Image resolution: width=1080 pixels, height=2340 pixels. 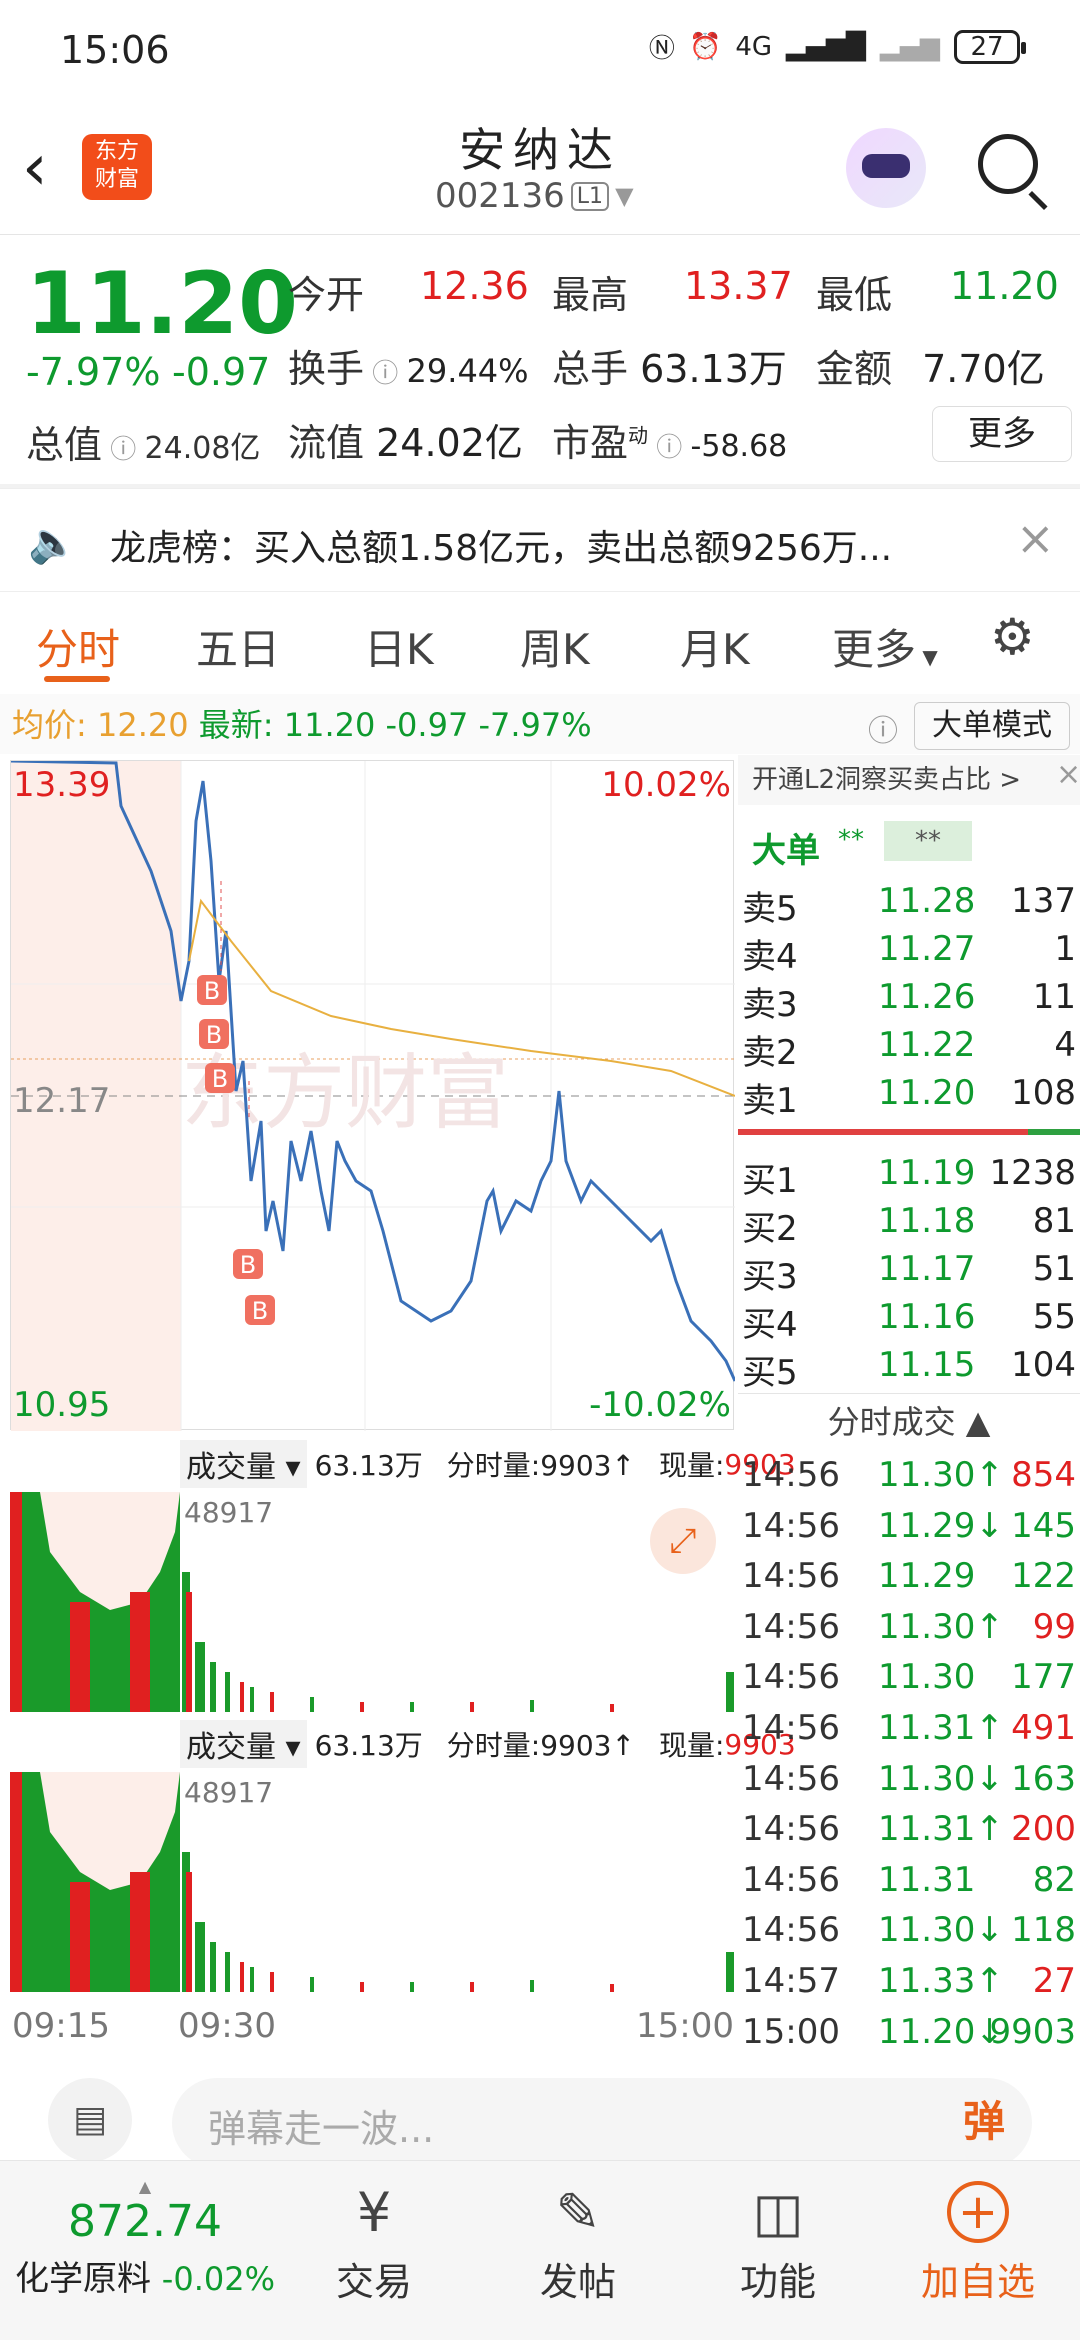 What do you see at coordinates (1054, 1981) in the screenshot?
I see `trade-volume: 27` at bounding box center [1054, 1981].